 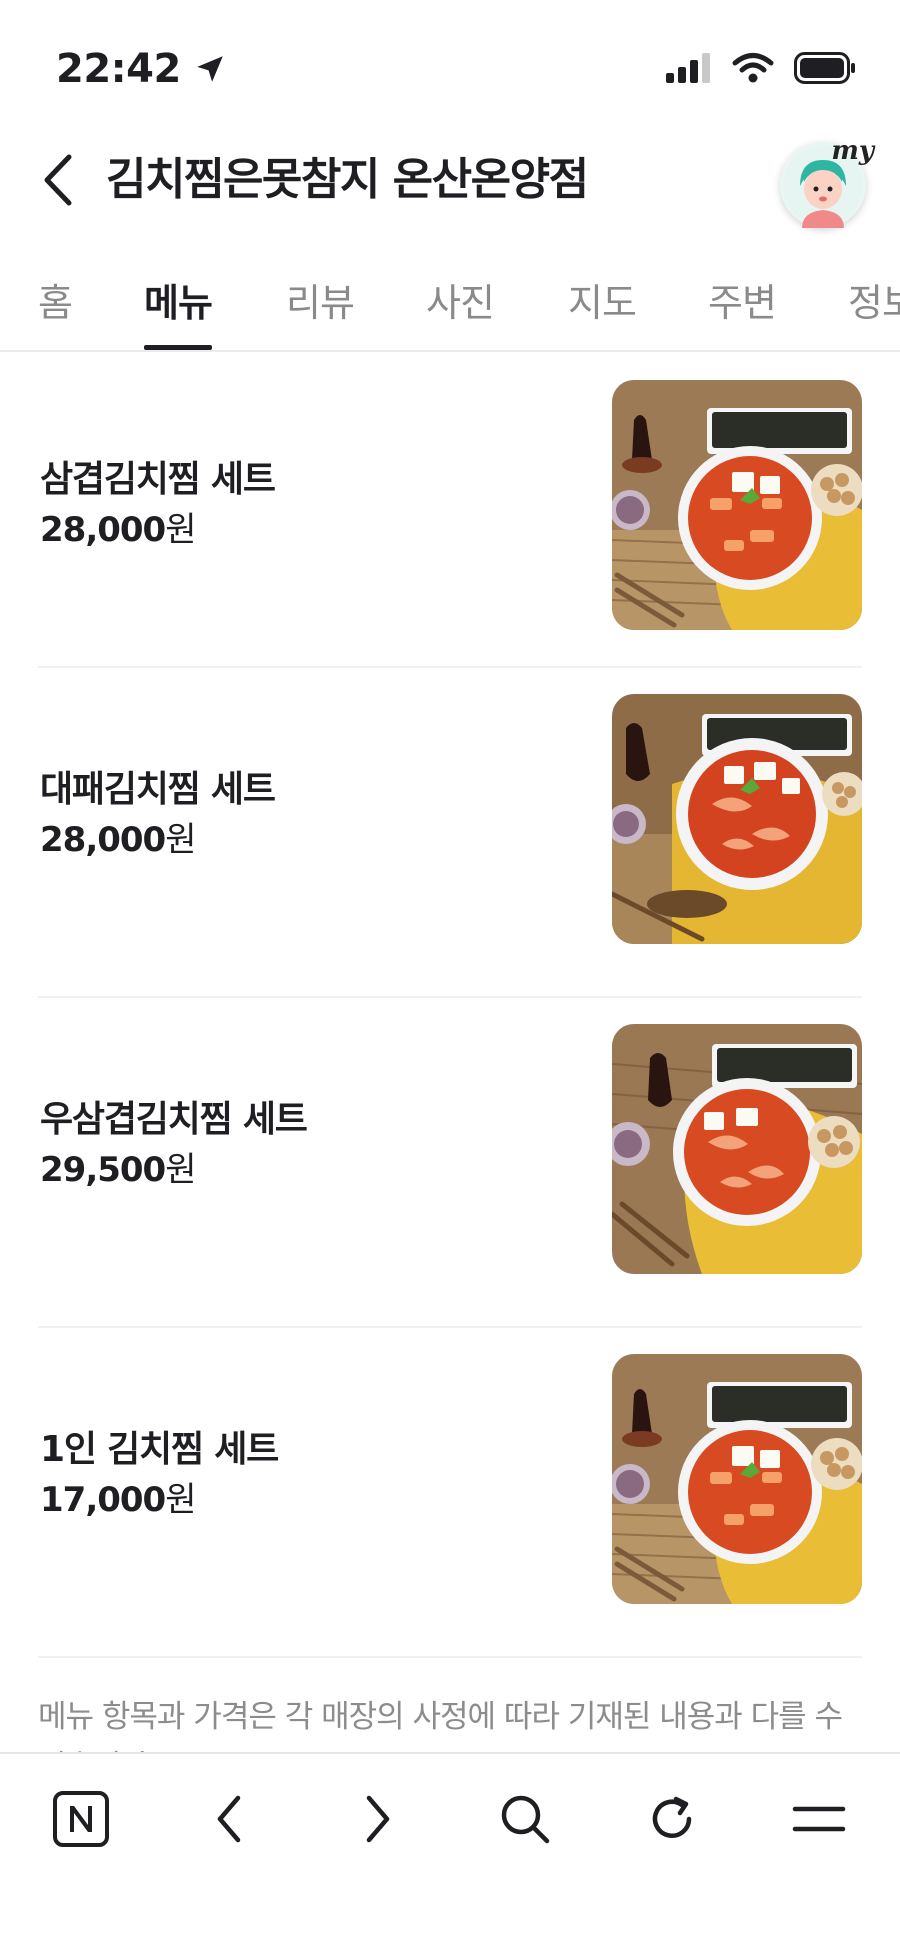 What do you see at coordinates (158, 789) in the screenshot?
I see `menu-name: 대패김치찜 세트` at bounding box center [158, 789].